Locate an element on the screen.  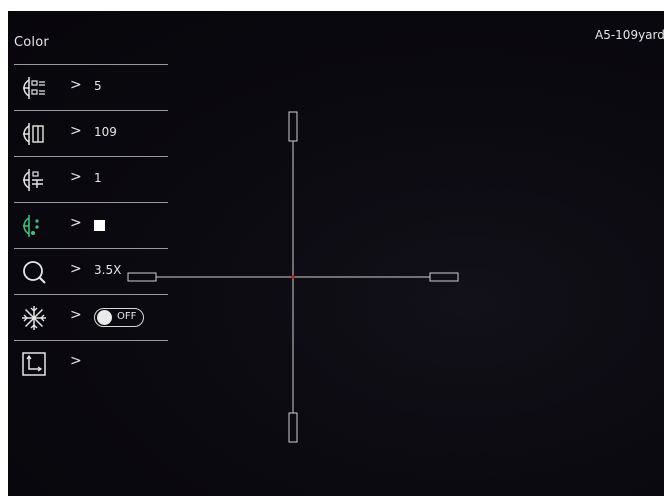
reticle-top-post is located at coordinates (293, 126).